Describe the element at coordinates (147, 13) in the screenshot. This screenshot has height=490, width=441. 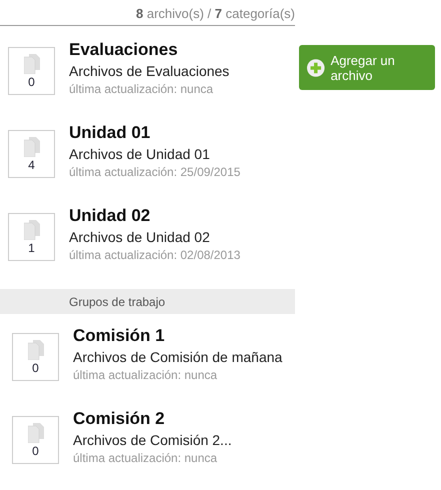
I see `file-summary: 8 archivo(s) / 7 categoría(s)` at that location.